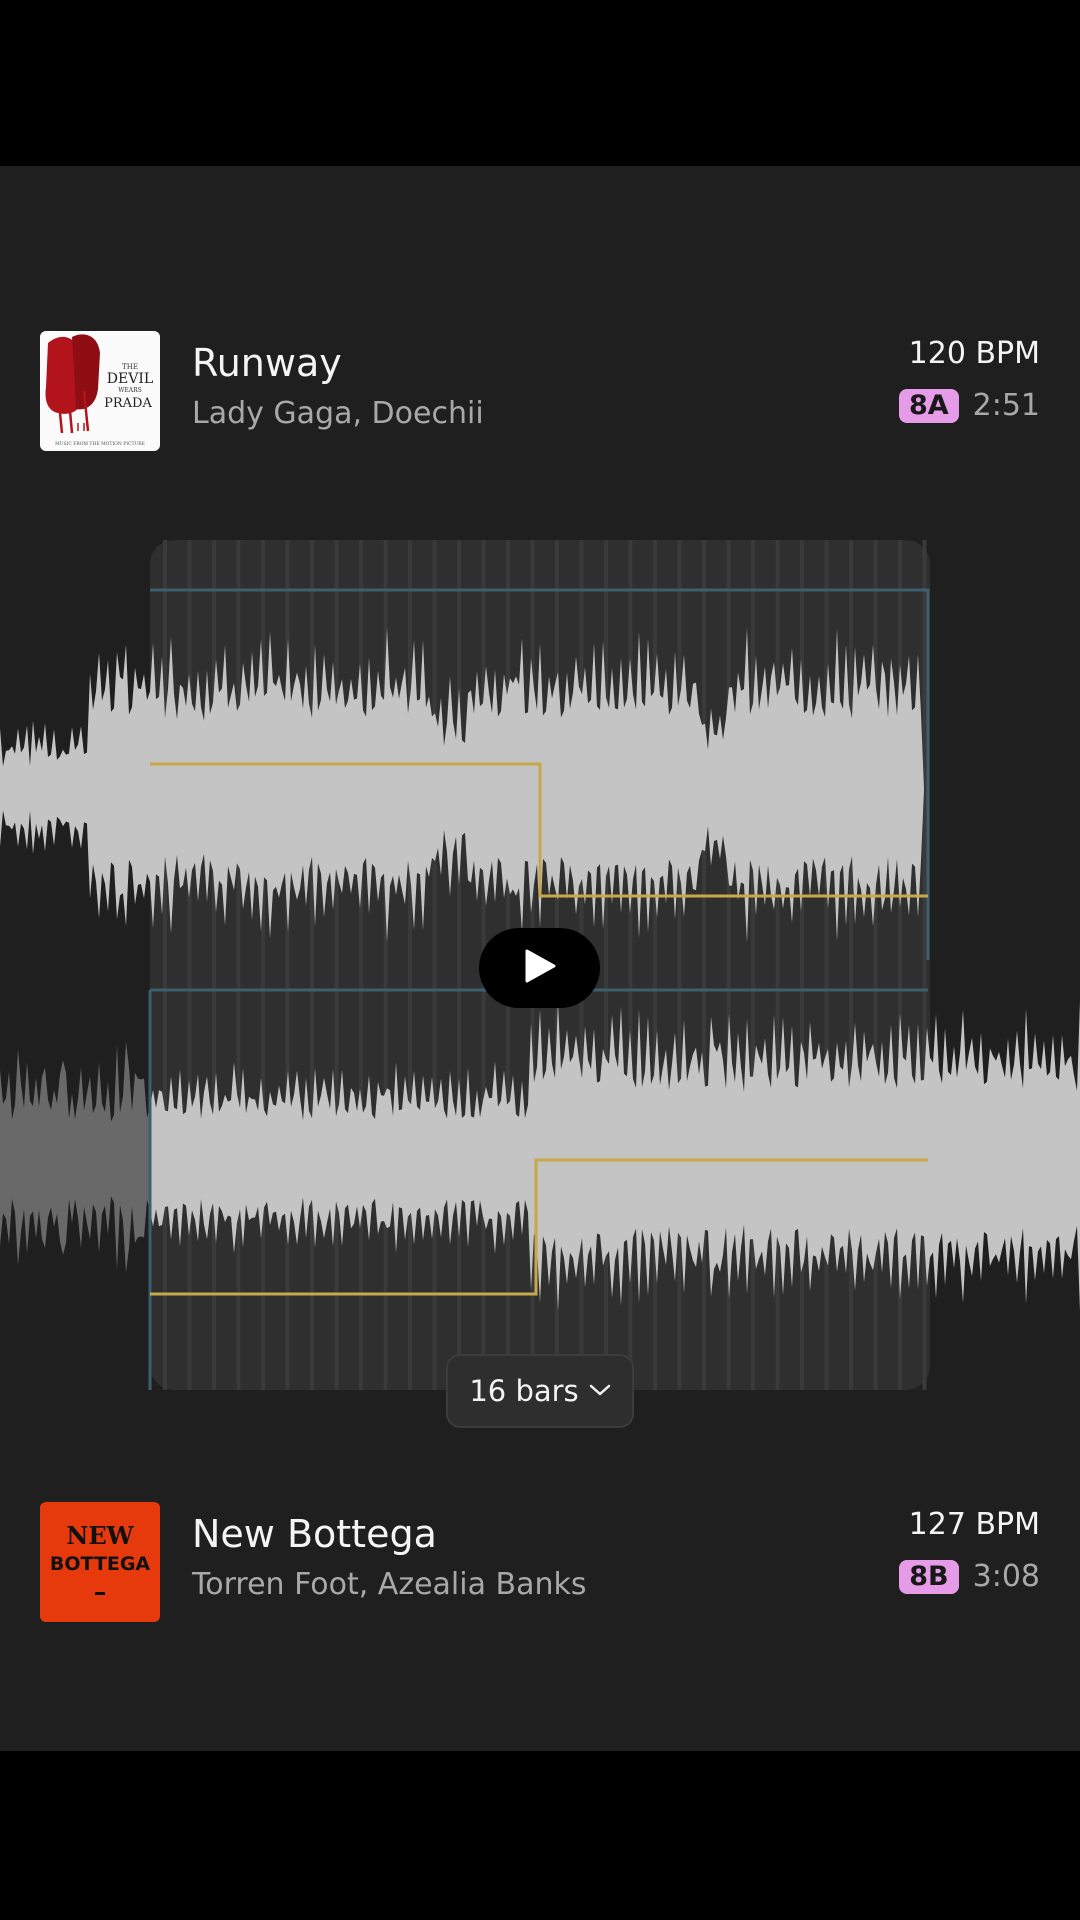 The width and height of the screenshot is (1080, 1920). I want to click on chevron-down-icon, so click(600, 1391).